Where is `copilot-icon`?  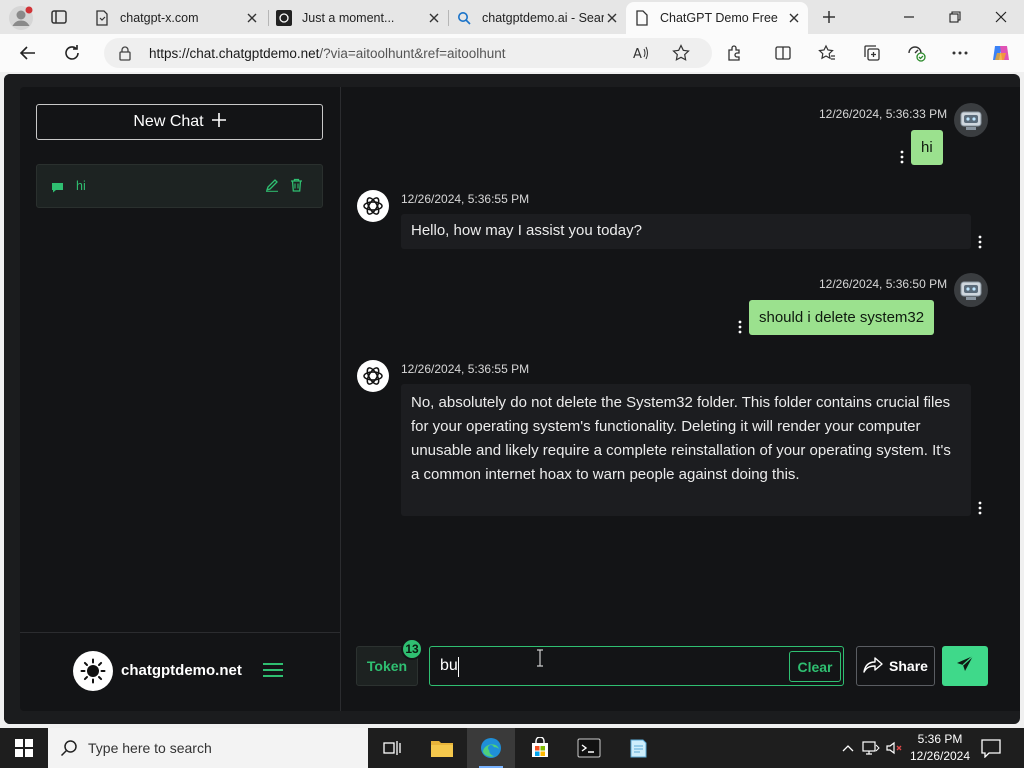 copilot-icon is located at coordinates (1001, 53).